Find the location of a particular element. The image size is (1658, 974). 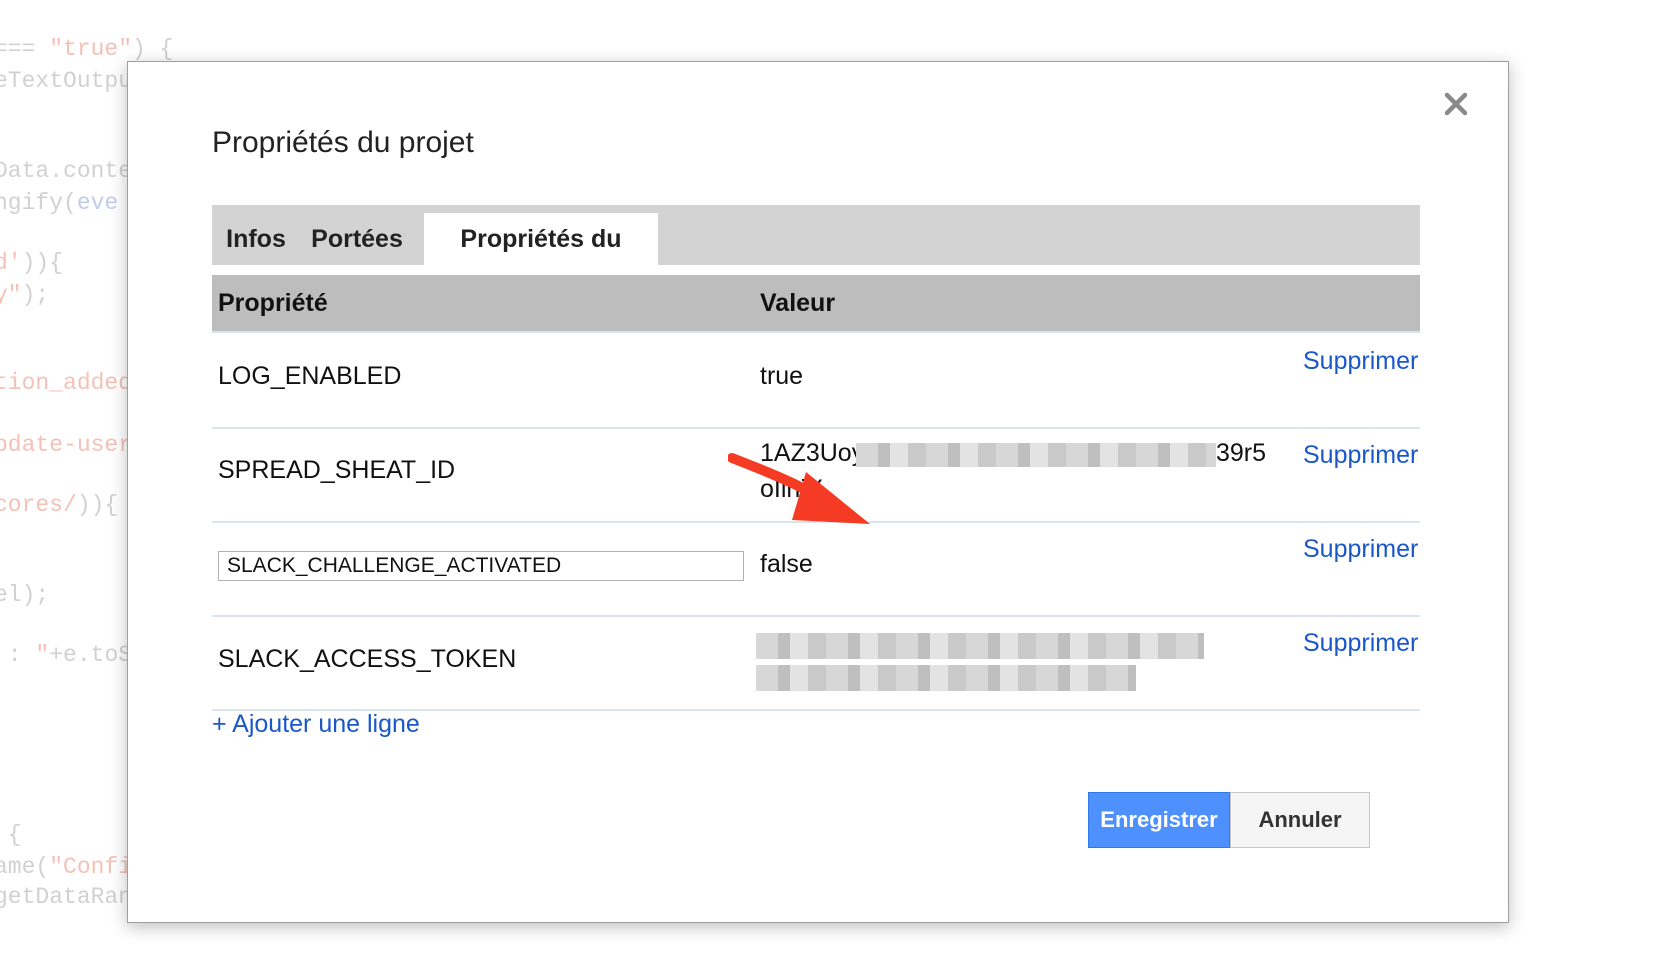

annotation-arrow-icon is located at coordinates (799, 488).